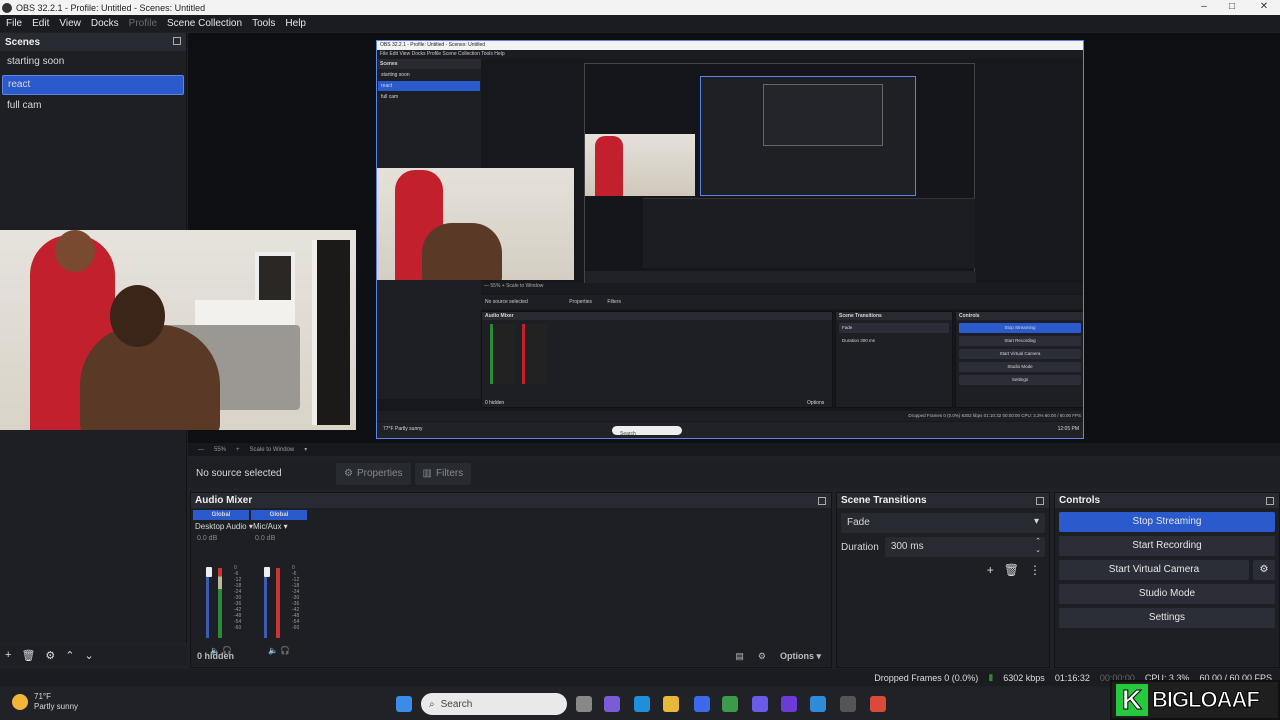 The width and height of the screenshot is (1280, 720). Describe the element at coordinates (964, 547) in the screenshot. I see `duration-input: 300 ms ⌃ ⌄` at that location.